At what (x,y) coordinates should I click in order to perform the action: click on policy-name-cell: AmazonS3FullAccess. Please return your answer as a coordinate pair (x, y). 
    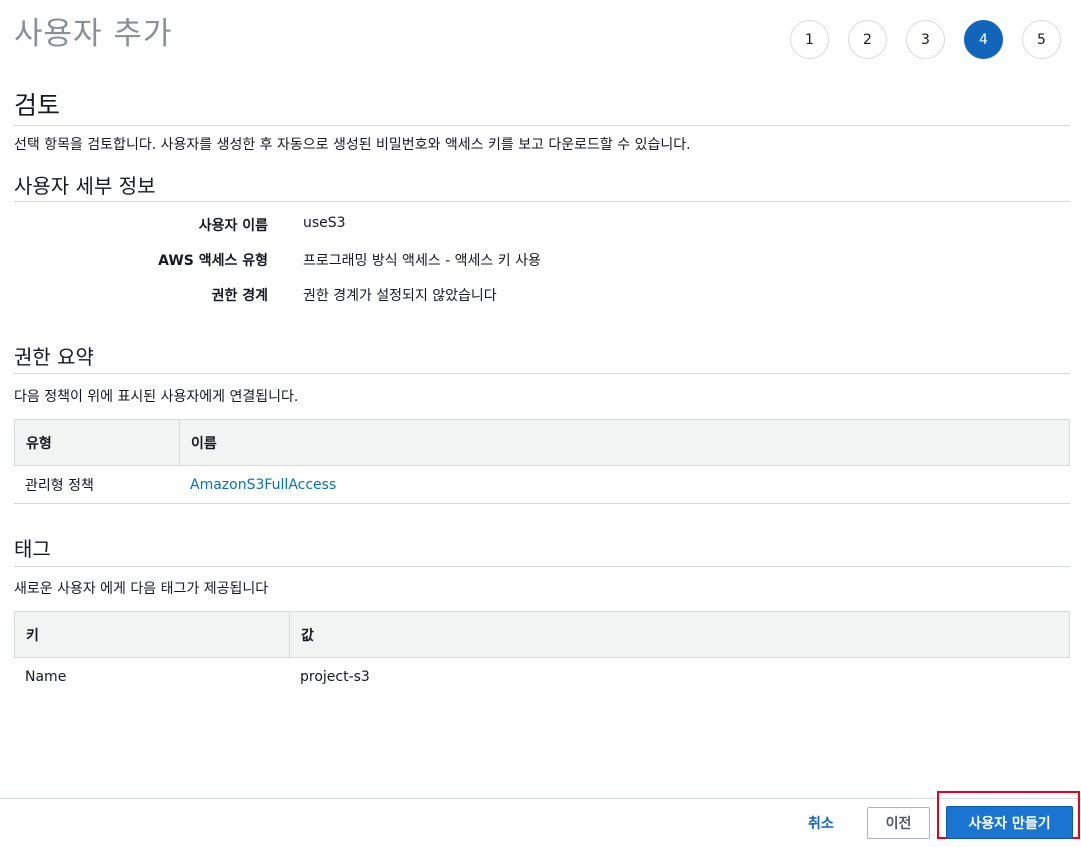
    Looking at the image, I should click on (624, 485).